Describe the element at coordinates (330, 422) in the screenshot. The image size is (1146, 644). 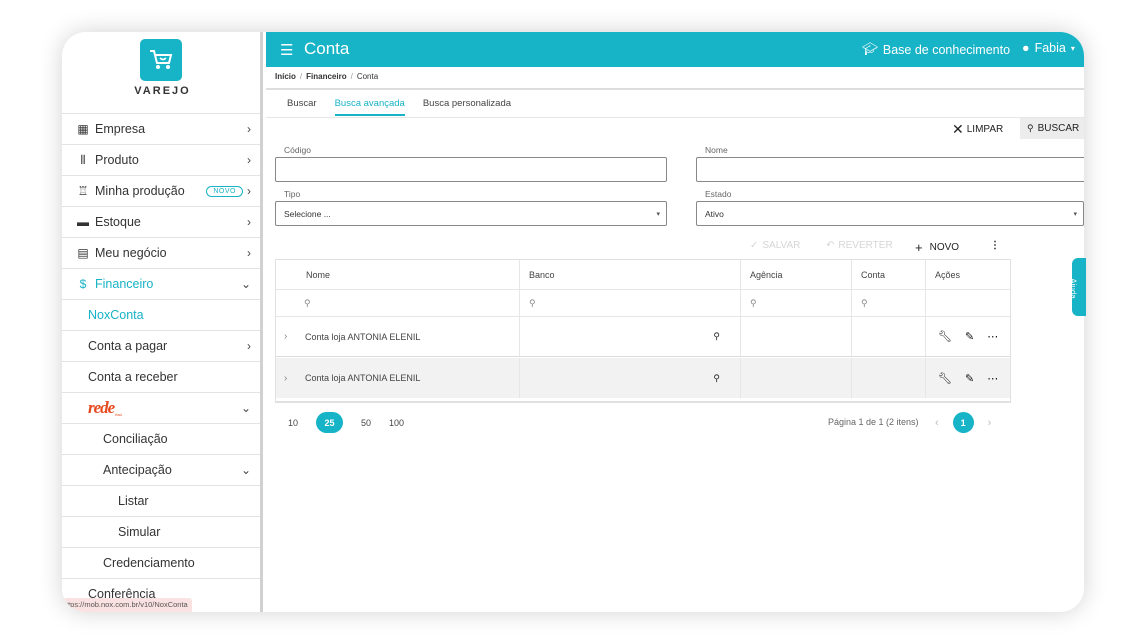
I see `page-size-option-selected: 25` at that location.